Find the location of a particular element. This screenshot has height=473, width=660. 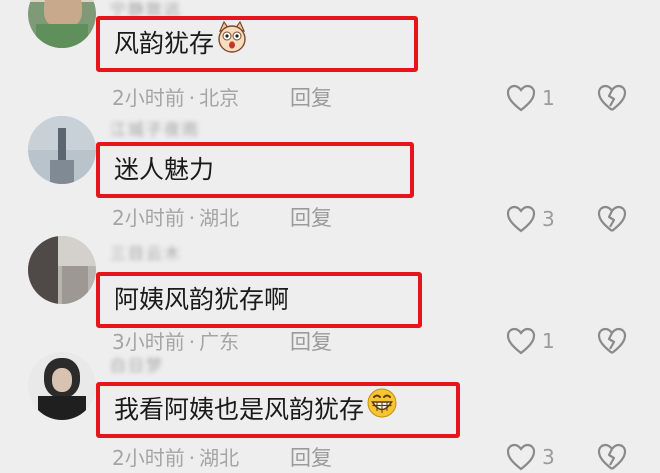

comment-text-highlight: 迷人魅力 is located at coordinates (255, 170).